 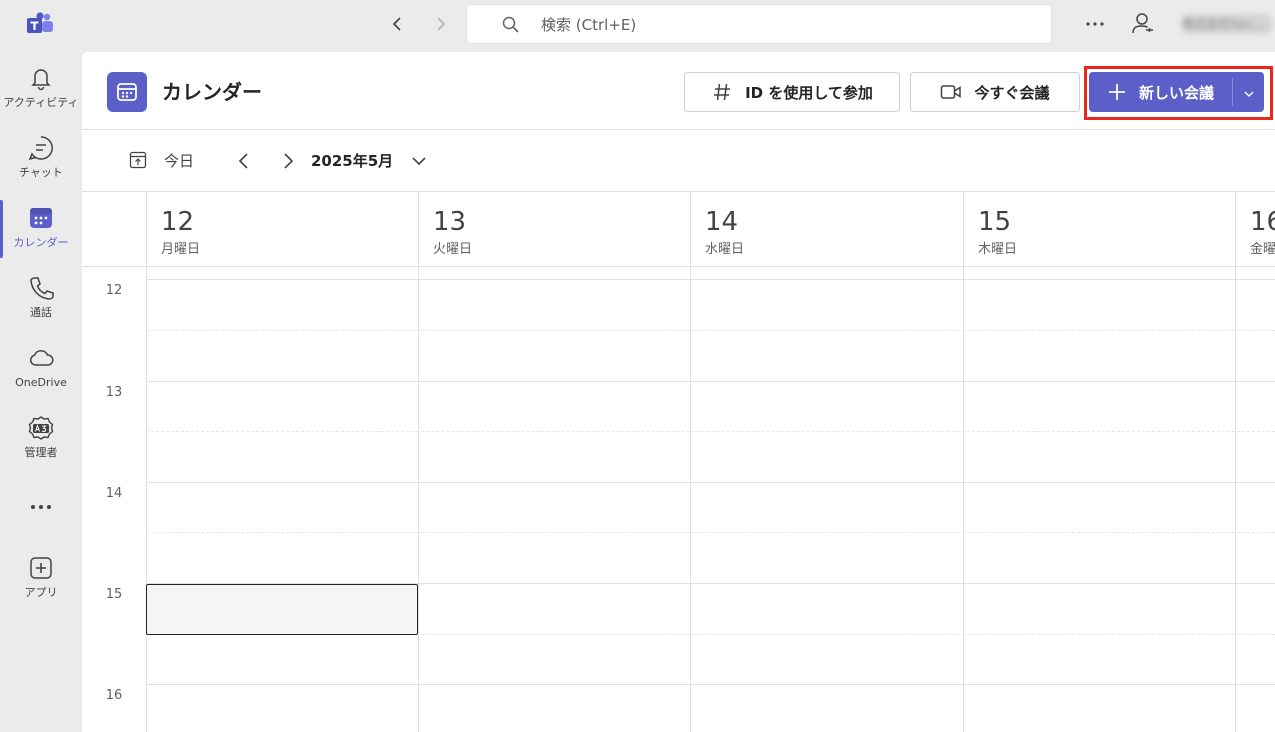 What do you see at coordinates (826, 229) in the screenshot?
I see `day-header: 14 水曜日` at bounding box center [826, 229].